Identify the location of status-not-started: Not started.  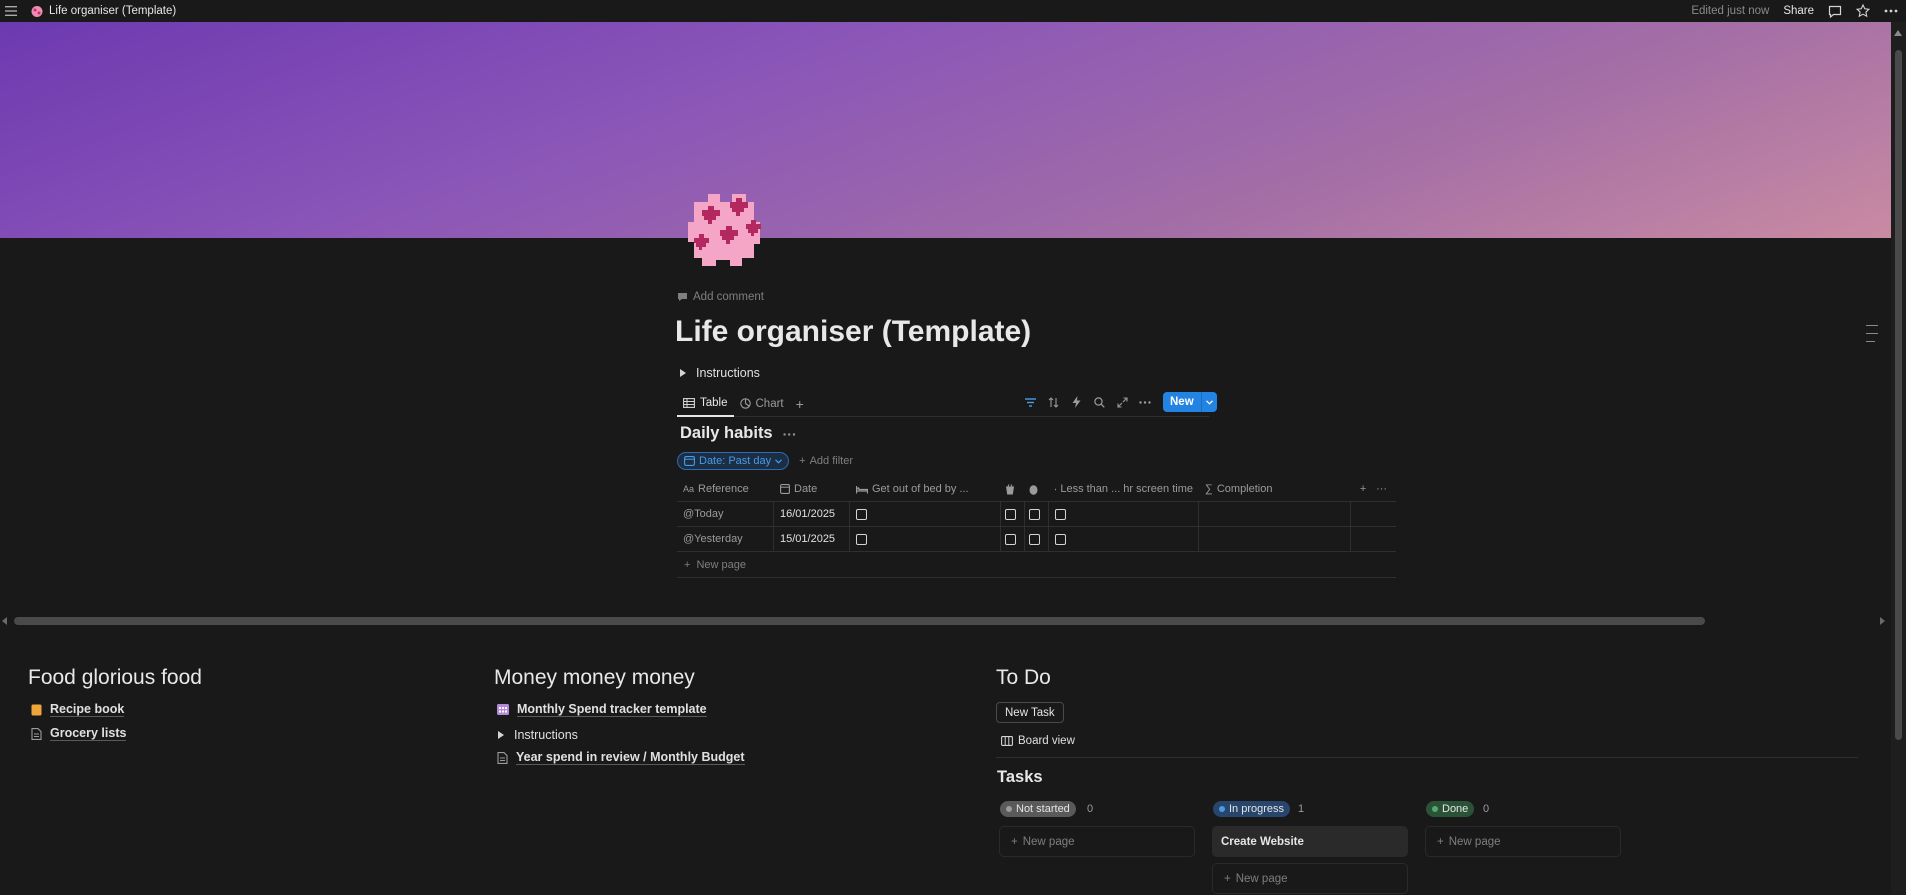
(1038, 809).